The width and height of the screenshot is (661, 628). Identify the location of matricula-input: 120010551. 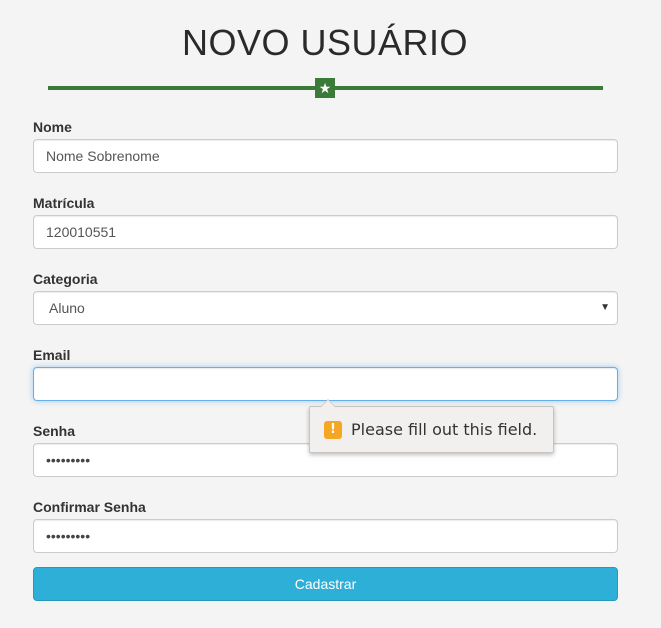
(325, 232).